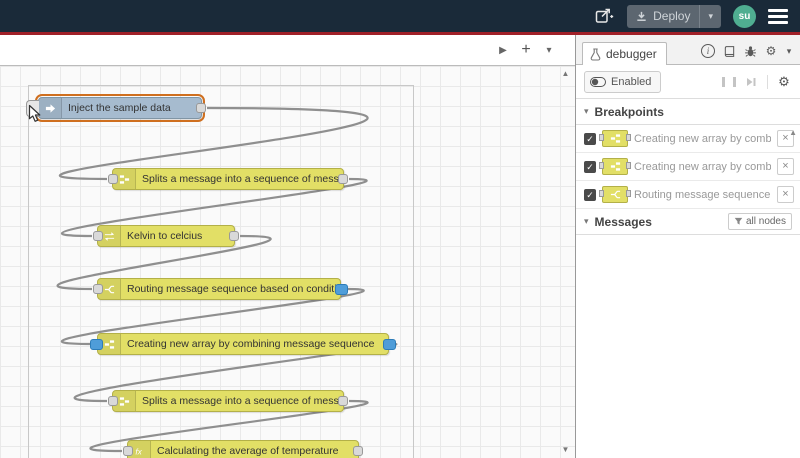 This screenshot has height=458, width=800. I want to click on debugger-controls: ⚙, so click(756, 82).